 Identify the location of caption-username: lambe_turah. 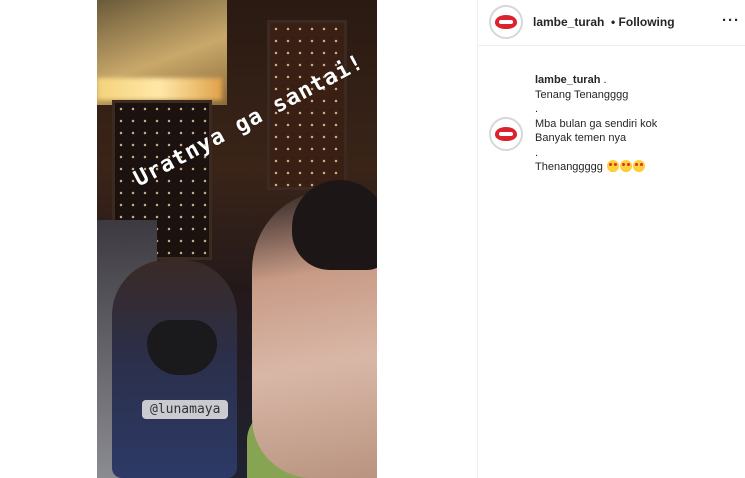
(567, 80).